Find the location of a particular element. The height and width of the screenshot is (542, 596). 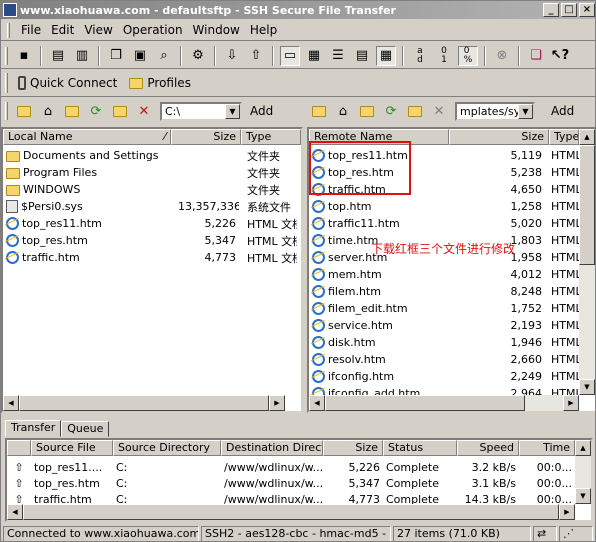

save-icon: ▪ is located at coordinates (24, 56).